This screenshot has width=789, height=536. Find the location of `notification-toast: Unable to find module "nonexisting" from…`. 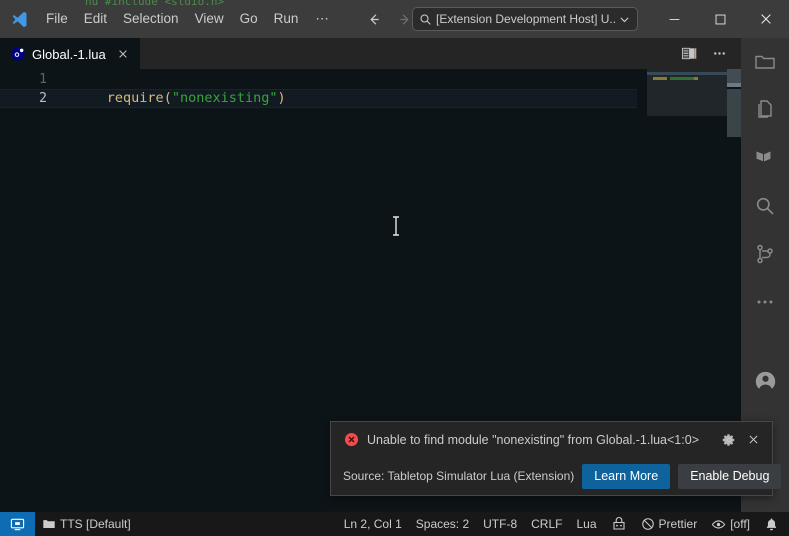

notification-toast: Unable to find module "nonexisting" from… is located at coordinates (556, 458).